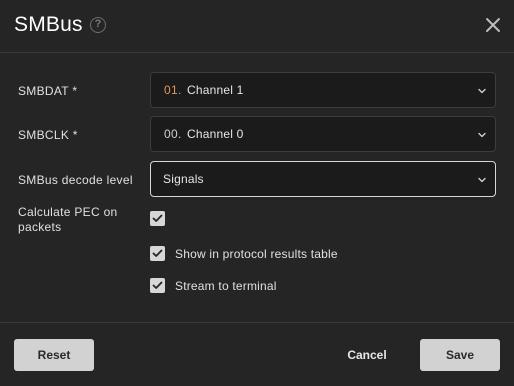  Describe the element at coordinates (215, 90) in the screenshot. I see `smbdat-channel-name: Channel 1` at that location.